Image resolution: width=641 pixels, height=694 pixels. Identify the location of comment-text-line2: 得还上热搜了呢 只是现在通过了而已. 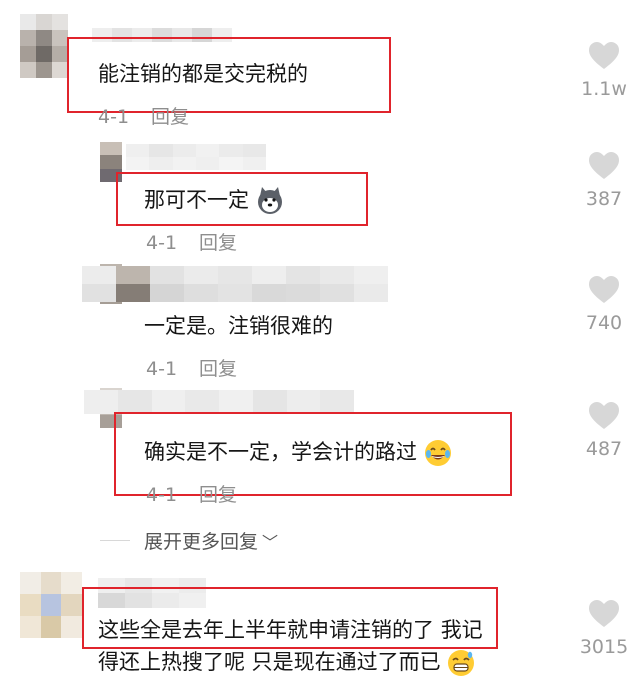
(286, 662).